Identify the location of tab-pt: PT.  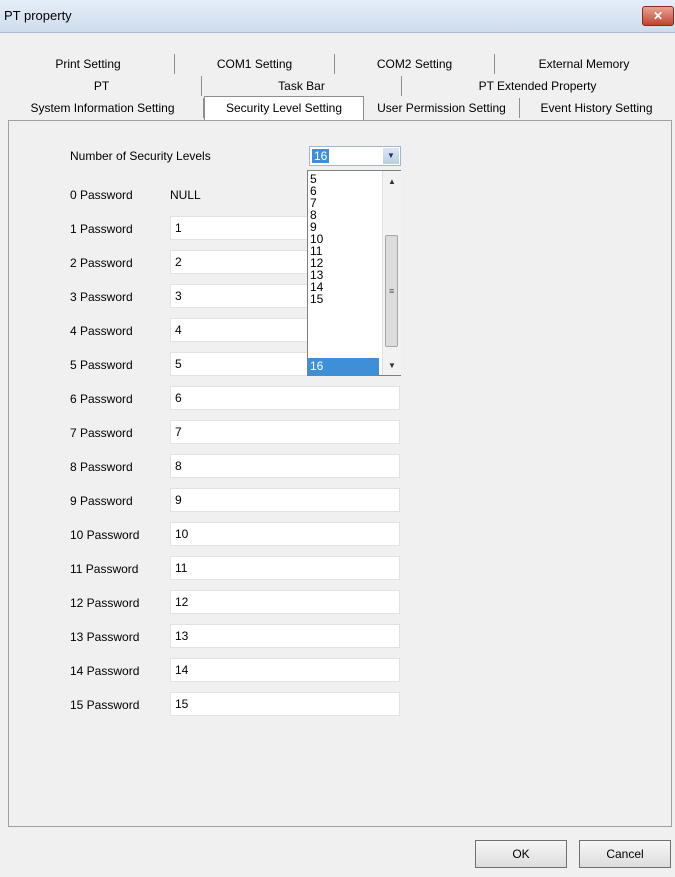
(102, 86).